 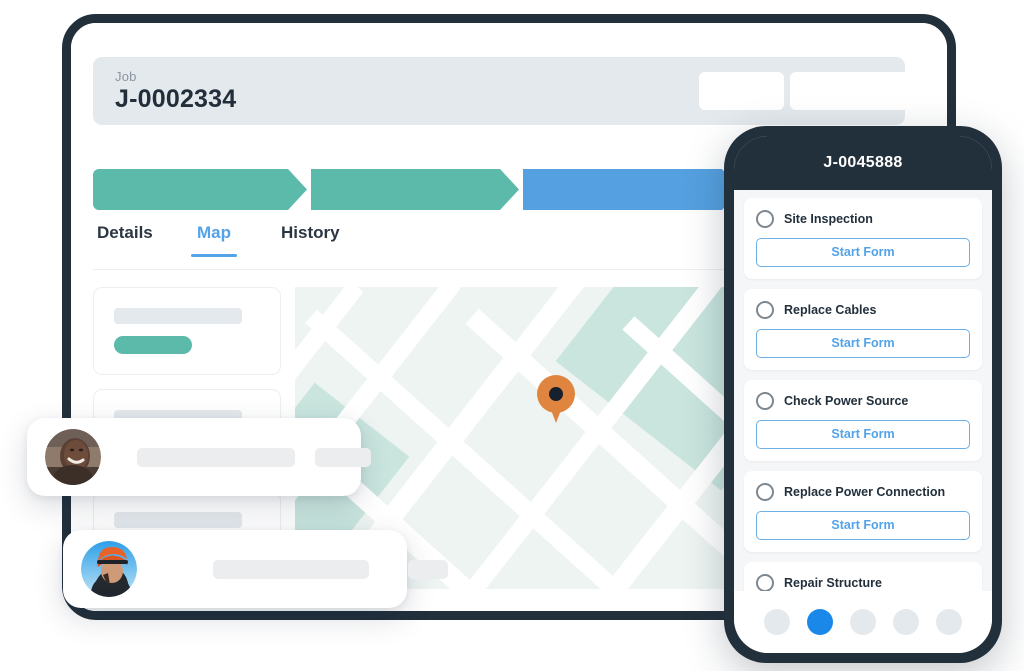 I want to click on task-card: Replace Power Connection Start Form, so click(x=863, y=511).